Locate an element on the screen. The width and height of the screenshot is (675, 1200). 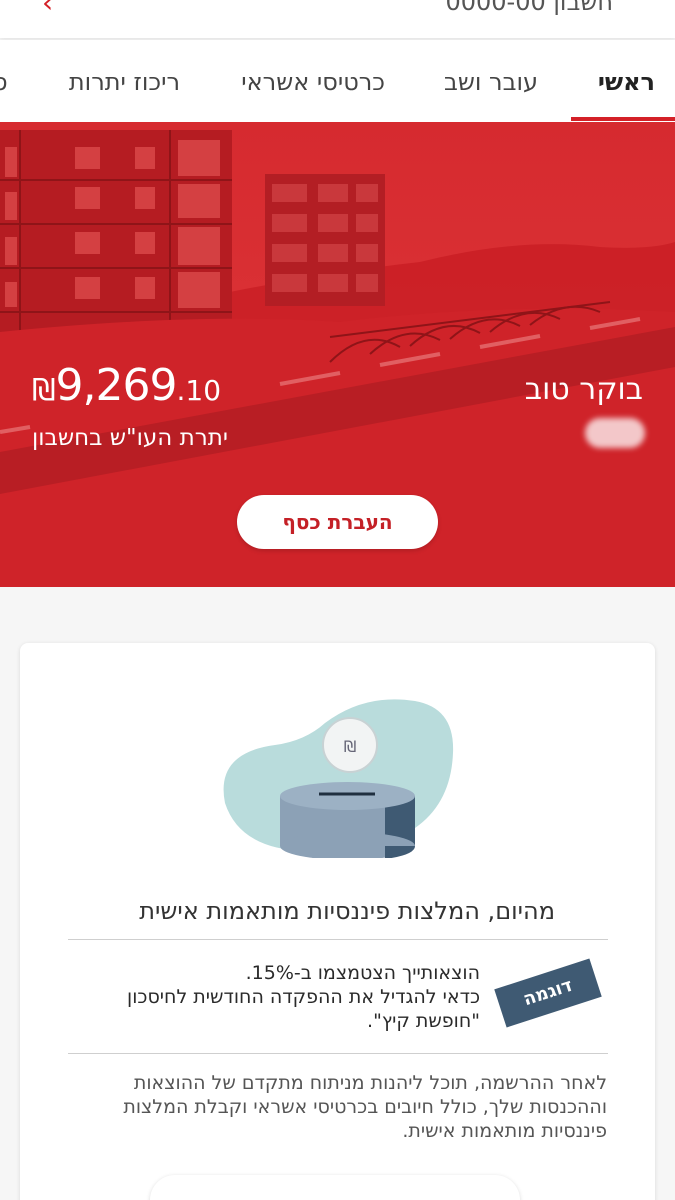
example-badge: דוגמה is located at coordinates (548, 993).